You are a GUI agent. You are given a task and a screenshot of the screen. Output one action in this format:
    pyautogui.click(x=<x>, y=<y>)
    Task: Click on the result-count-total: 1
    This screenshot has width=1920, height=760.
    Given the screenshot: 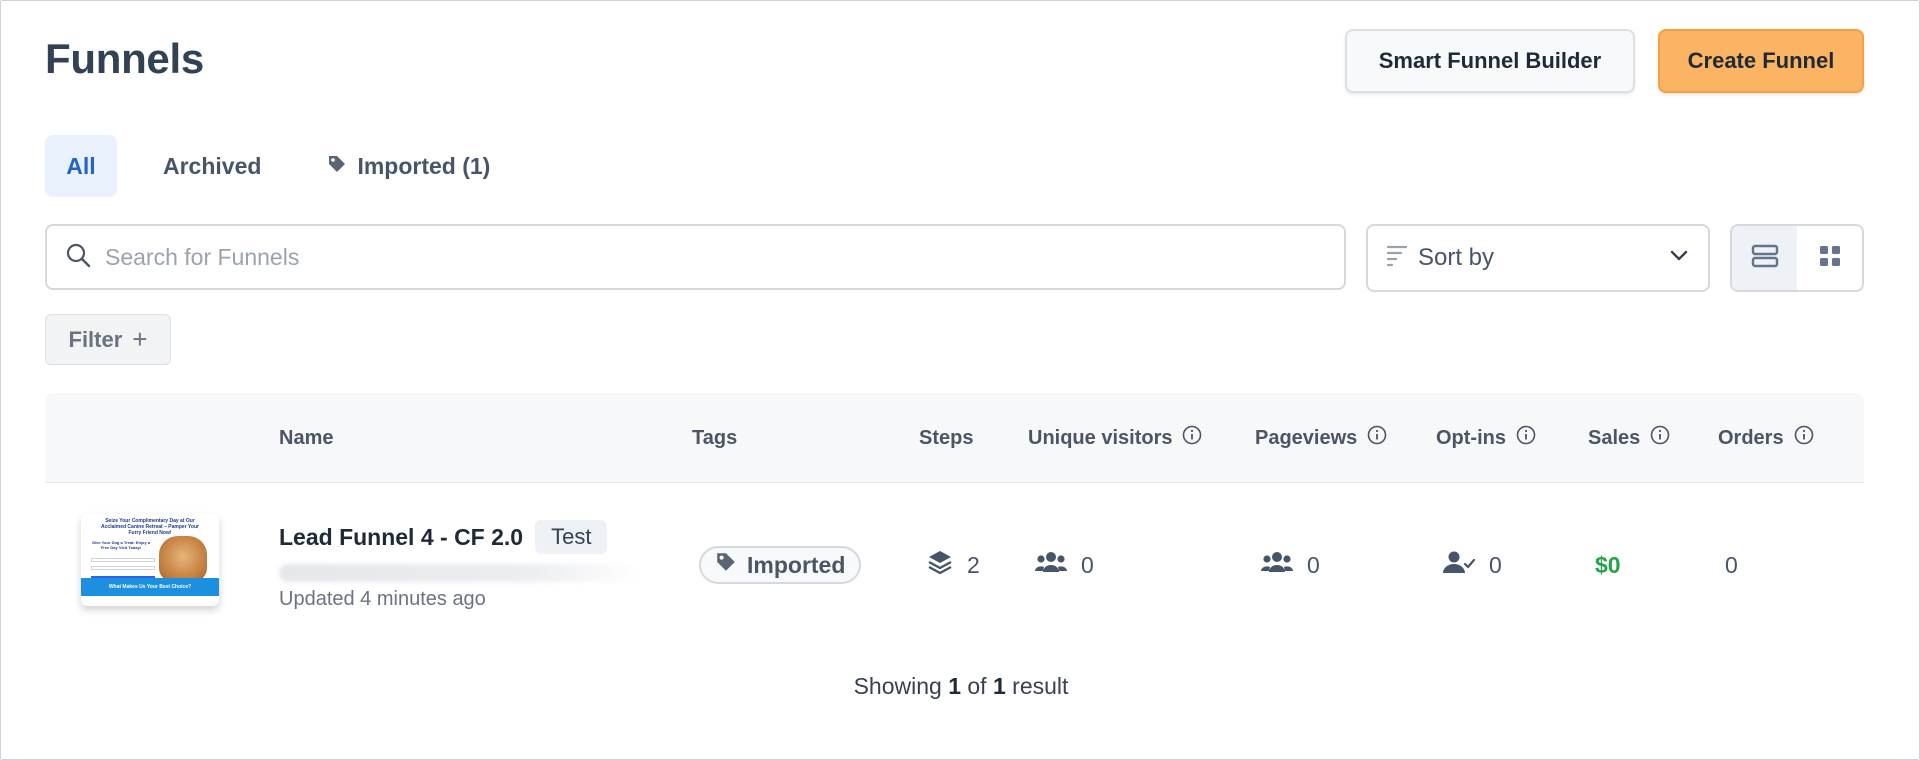 What is the action you would take?
    pyautogui.click(x=999, y=686)
    